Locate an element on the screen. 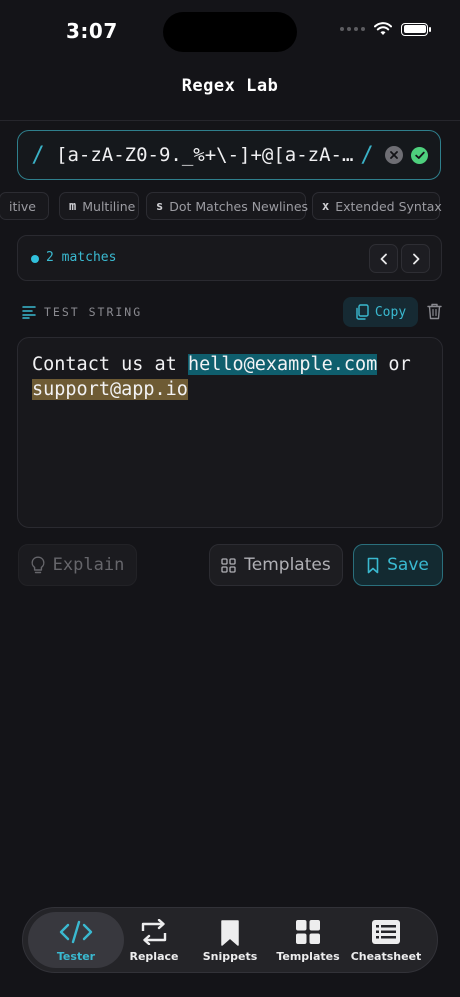 The image size is (460, 997). tab-templates: Templates is located at coordinates (308, 940).